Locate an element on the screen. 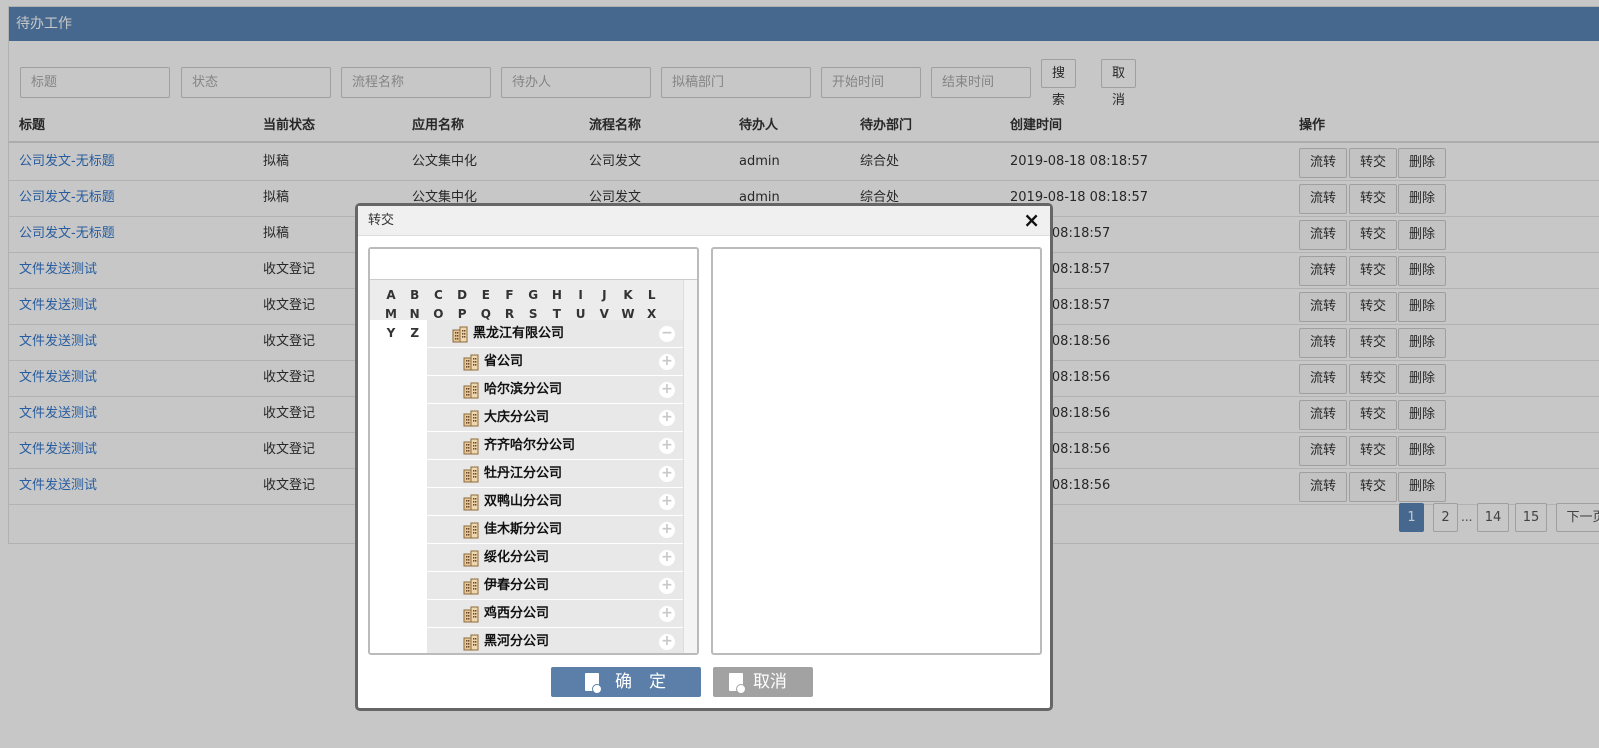 This screenshot has width=1599, height=748. alphabet-letter: R is located at coordinates (510, 314).